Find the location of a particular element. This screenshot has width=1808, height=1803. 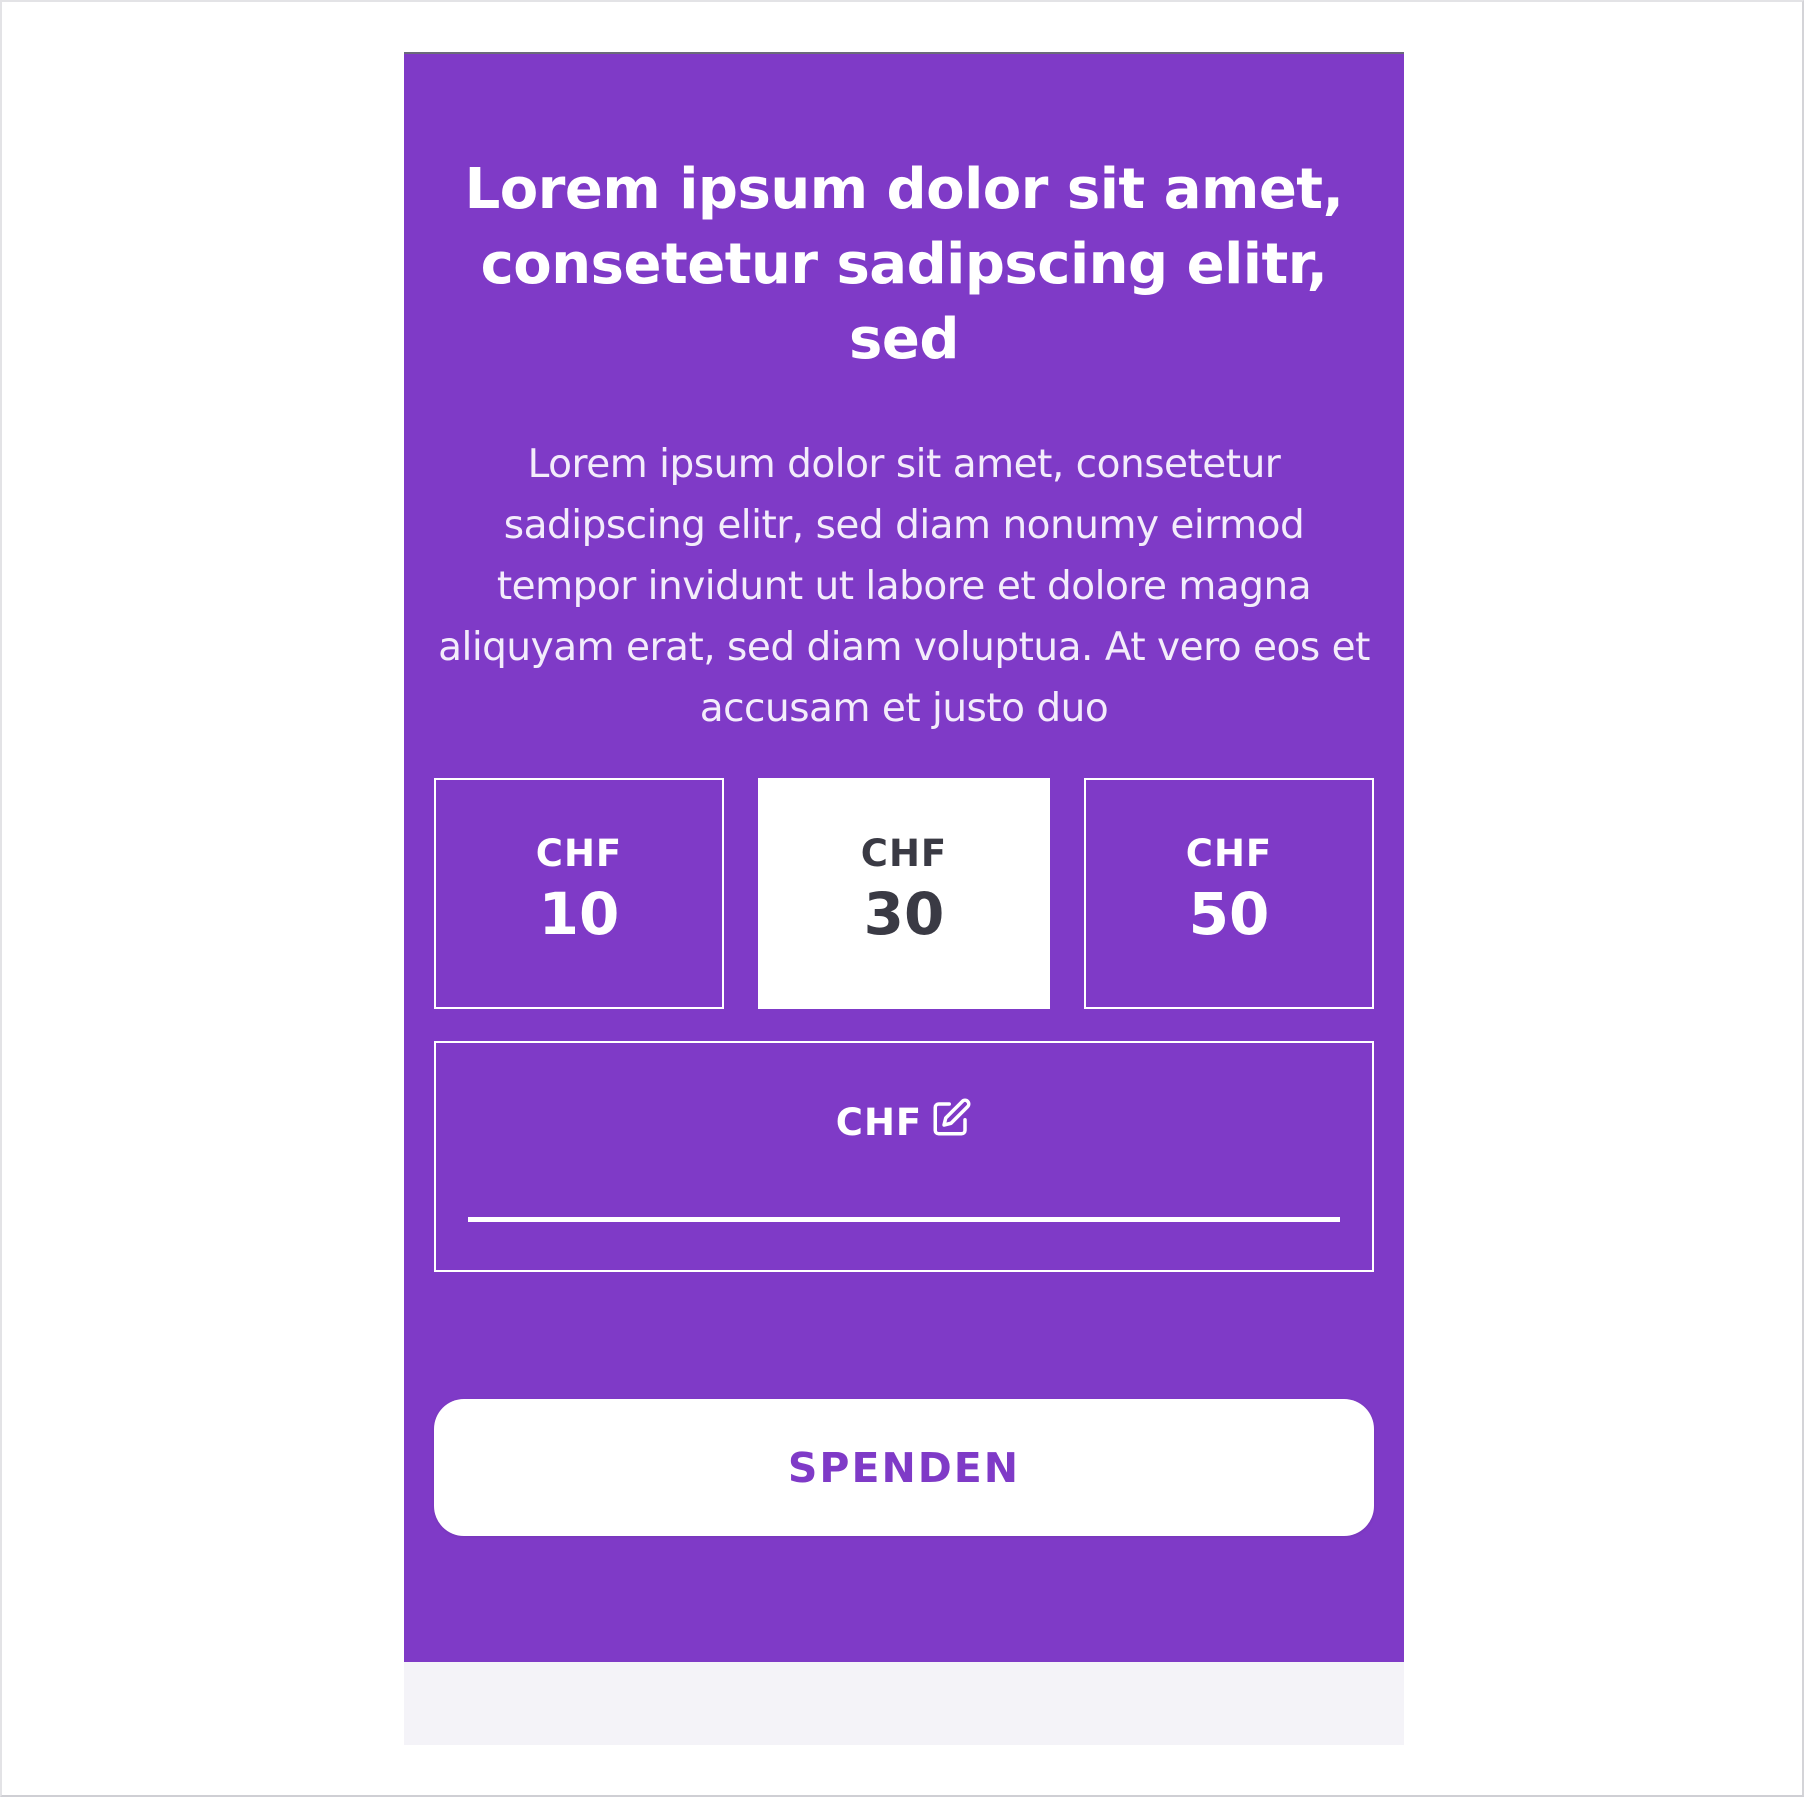

donate-button: SPENDEN is located at coordinates (904, 1467).